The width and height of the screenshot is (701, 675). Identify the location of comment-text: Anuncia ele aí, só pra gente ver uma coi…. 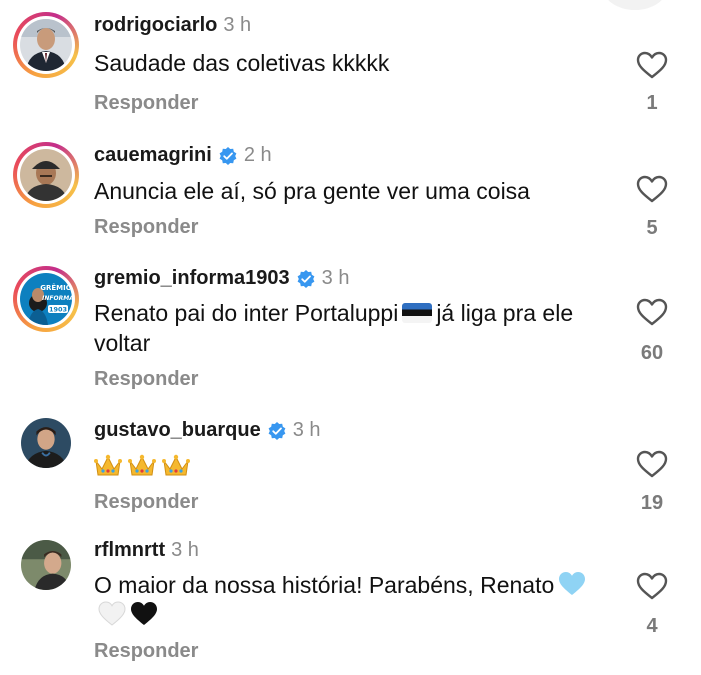
(312, 191).